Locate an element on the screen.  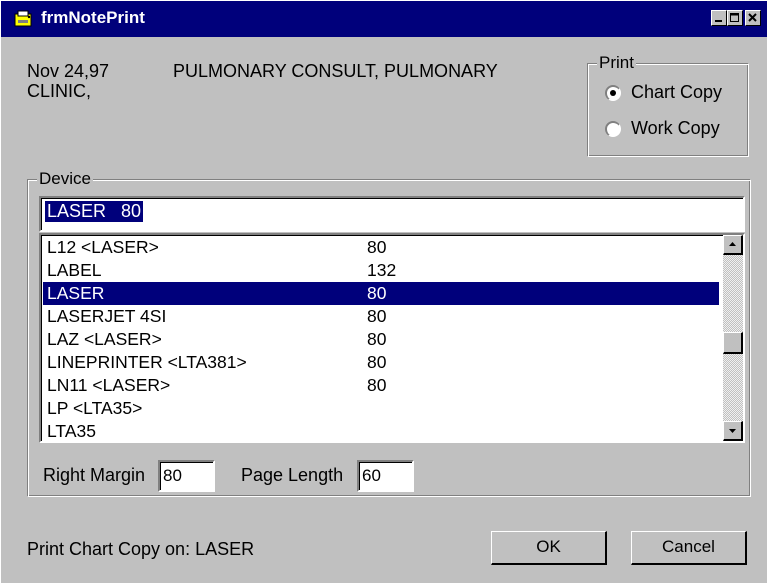
note-date: Nov 24,97 is located at coordinates (68, 71).